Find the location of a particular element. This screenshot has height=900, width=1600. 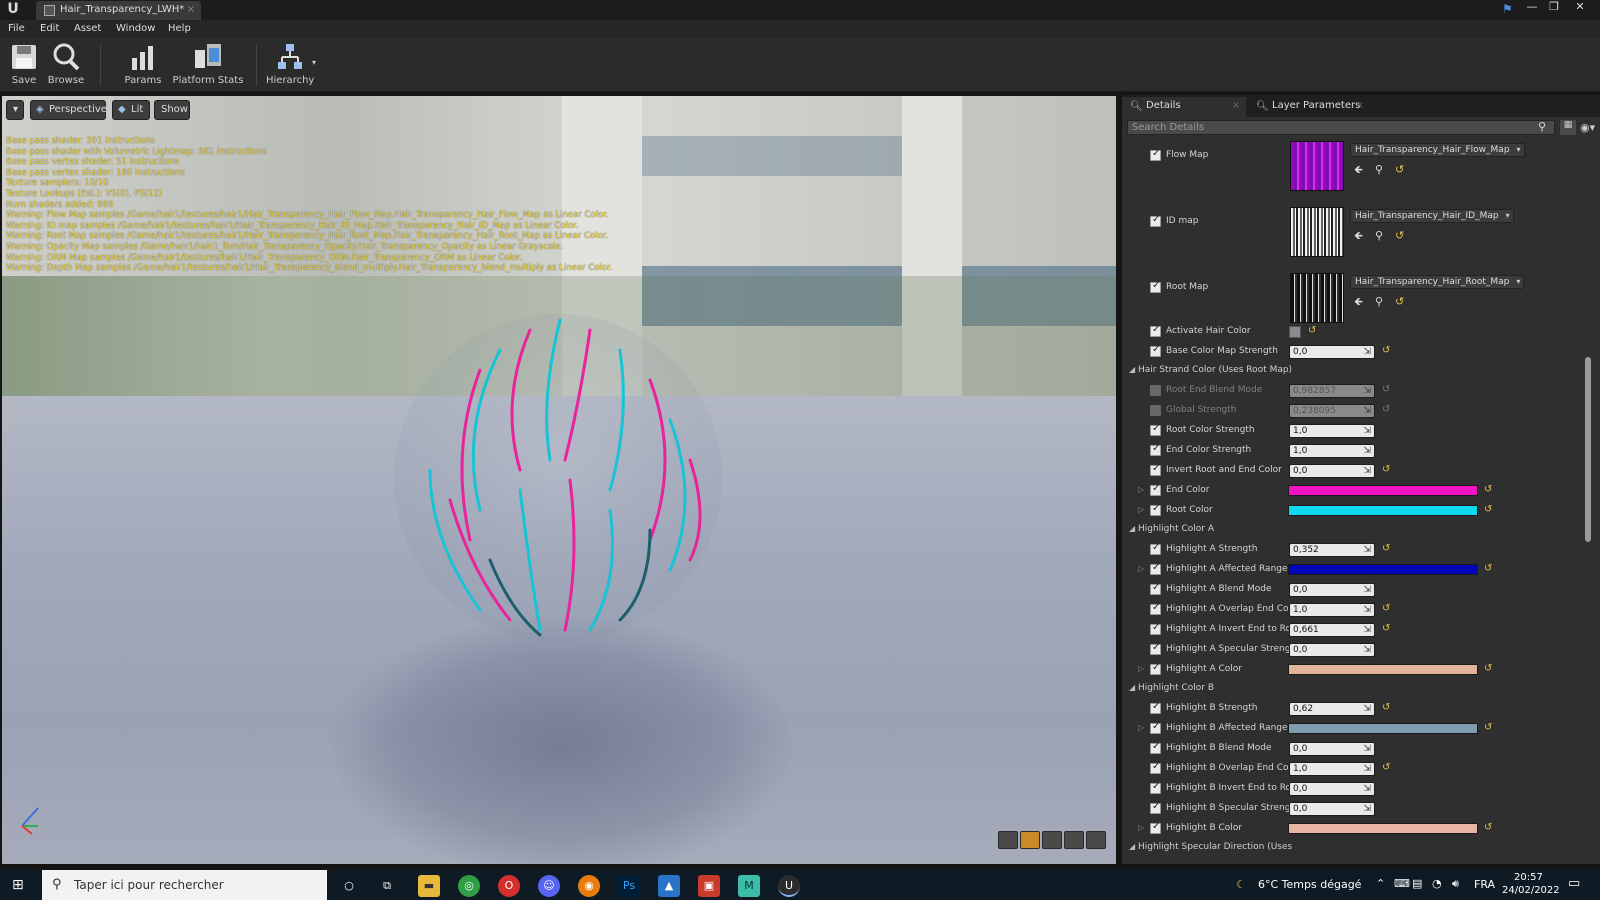

scrollbar-thumb is located at coordinates (1588, 449).